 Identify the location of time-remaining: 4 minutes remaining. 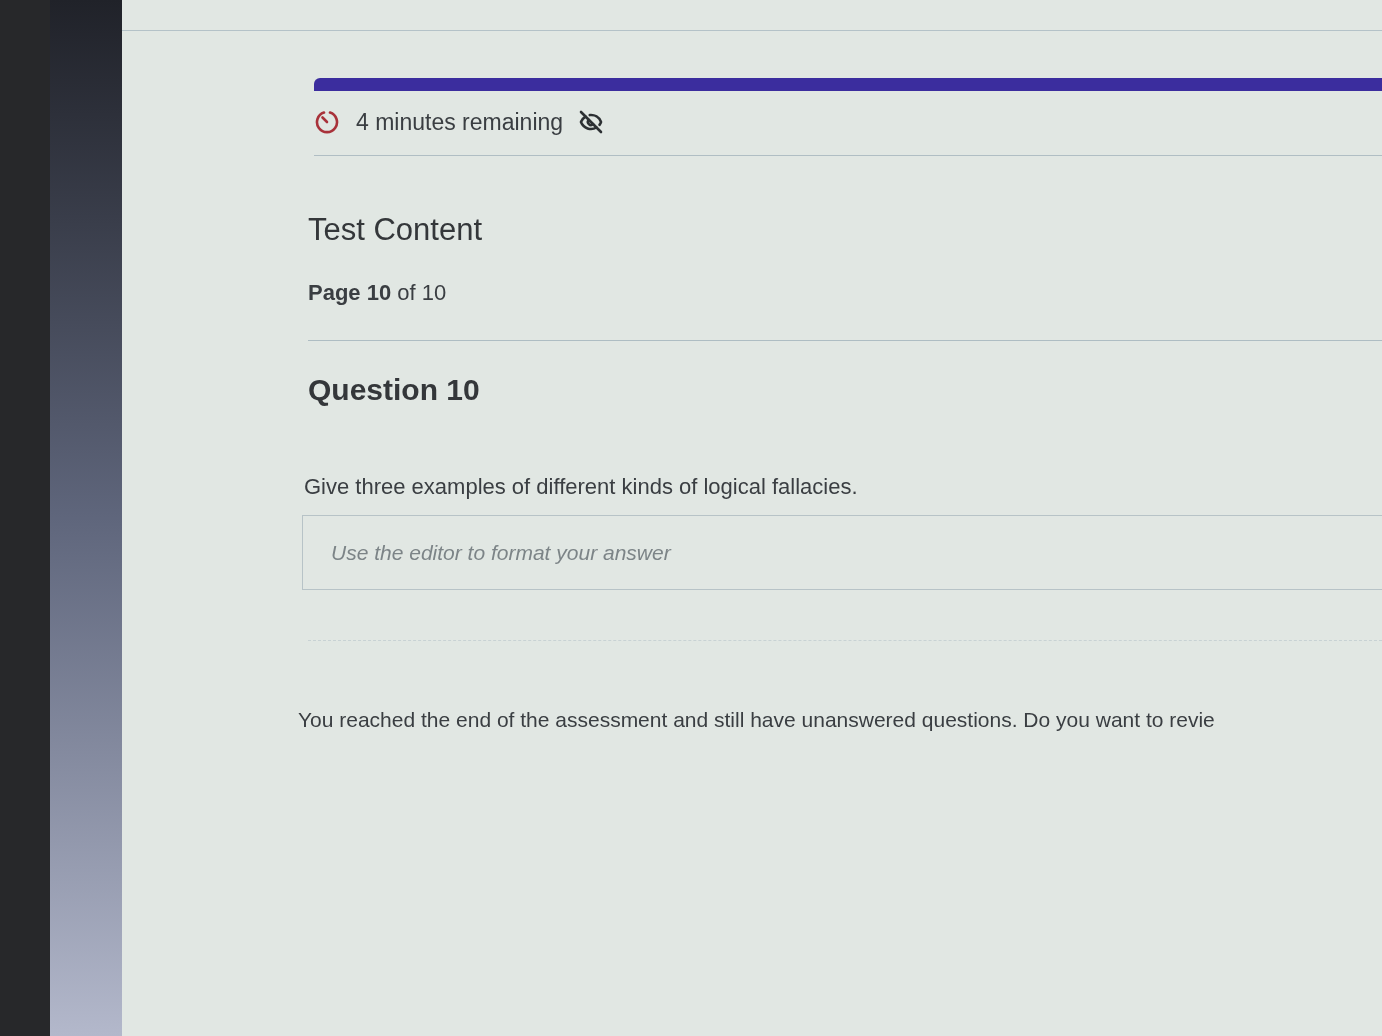
(460, 122).